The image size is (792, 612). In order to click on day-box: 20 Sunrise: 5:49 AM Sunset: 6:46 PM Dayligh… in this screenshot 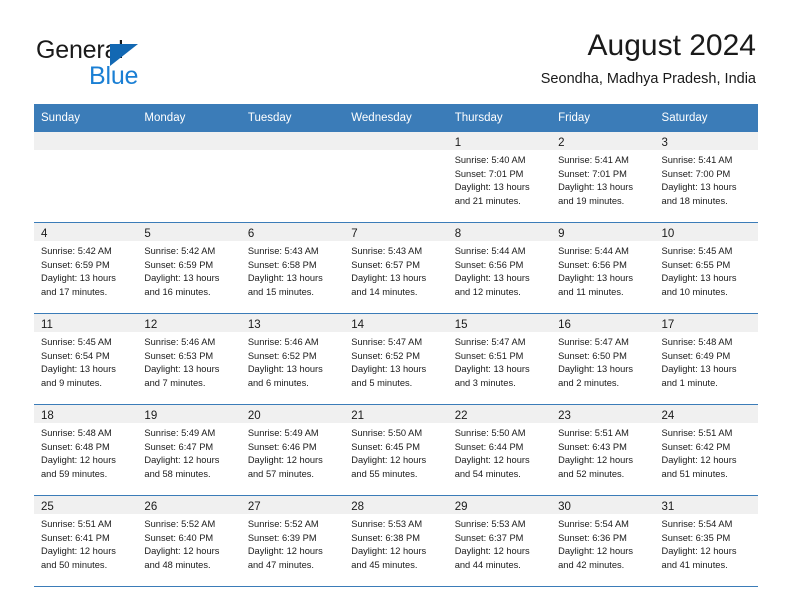, I will do `click(292, 450)`.